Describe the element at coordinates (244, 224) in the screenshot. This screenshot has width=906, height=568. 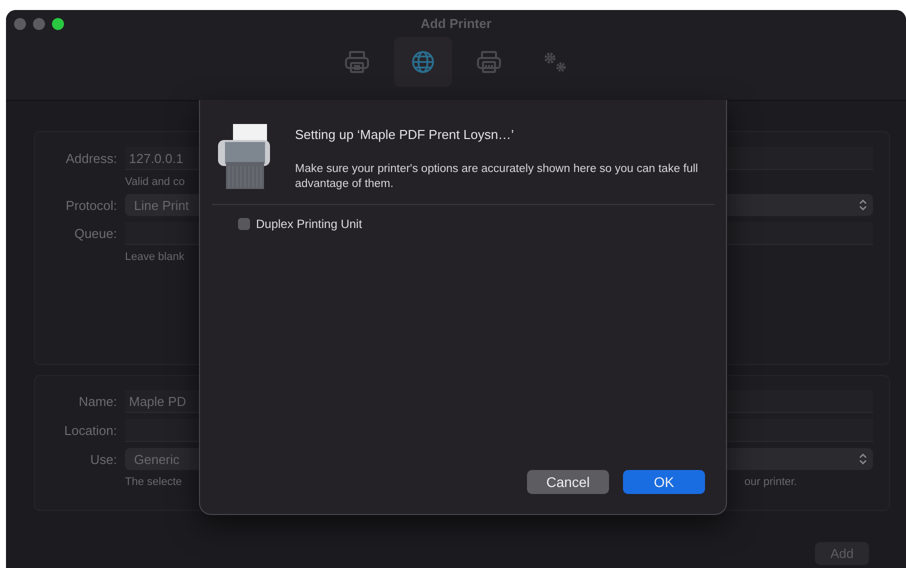
I see `checkbox` at that location.